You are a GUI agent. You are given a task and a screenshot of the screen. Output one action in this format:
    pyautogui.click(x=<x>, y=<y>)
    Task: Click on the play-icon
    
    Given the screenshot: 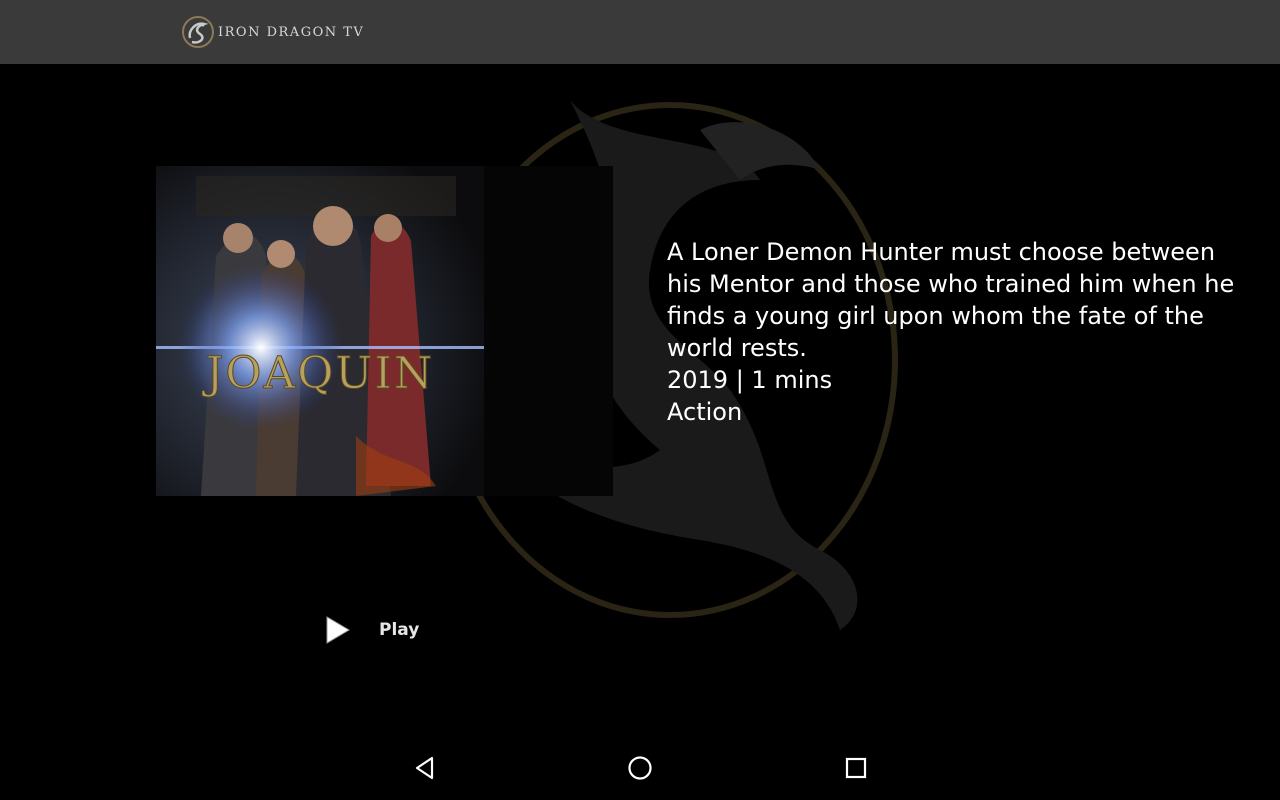 What is the action you would take?
    pyautogui.click(x=338, y=630)
    